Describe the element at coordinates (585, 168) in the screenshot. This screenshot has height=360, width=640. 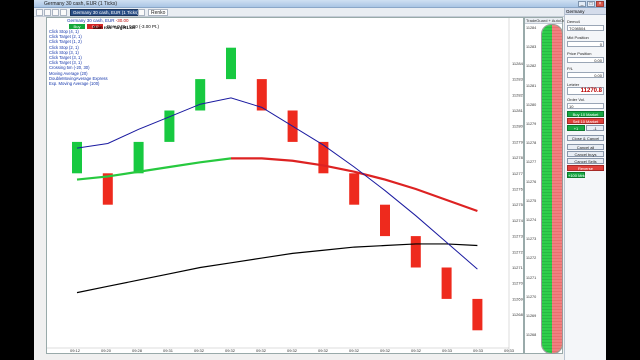
I see `reverse-button: Reverse` at that location.